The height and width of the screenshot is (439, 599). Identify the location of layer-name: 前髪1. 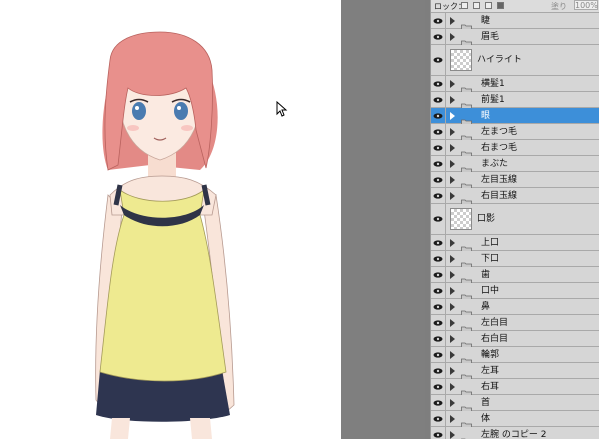
(493, 99).